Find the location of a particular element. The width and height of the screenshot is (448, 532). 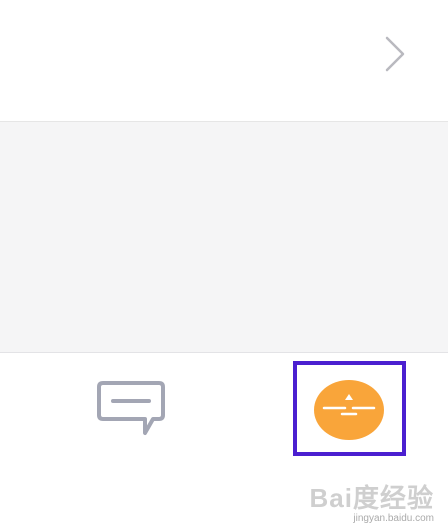

orange-circle-action-icon is located at coordinates (349, 410).